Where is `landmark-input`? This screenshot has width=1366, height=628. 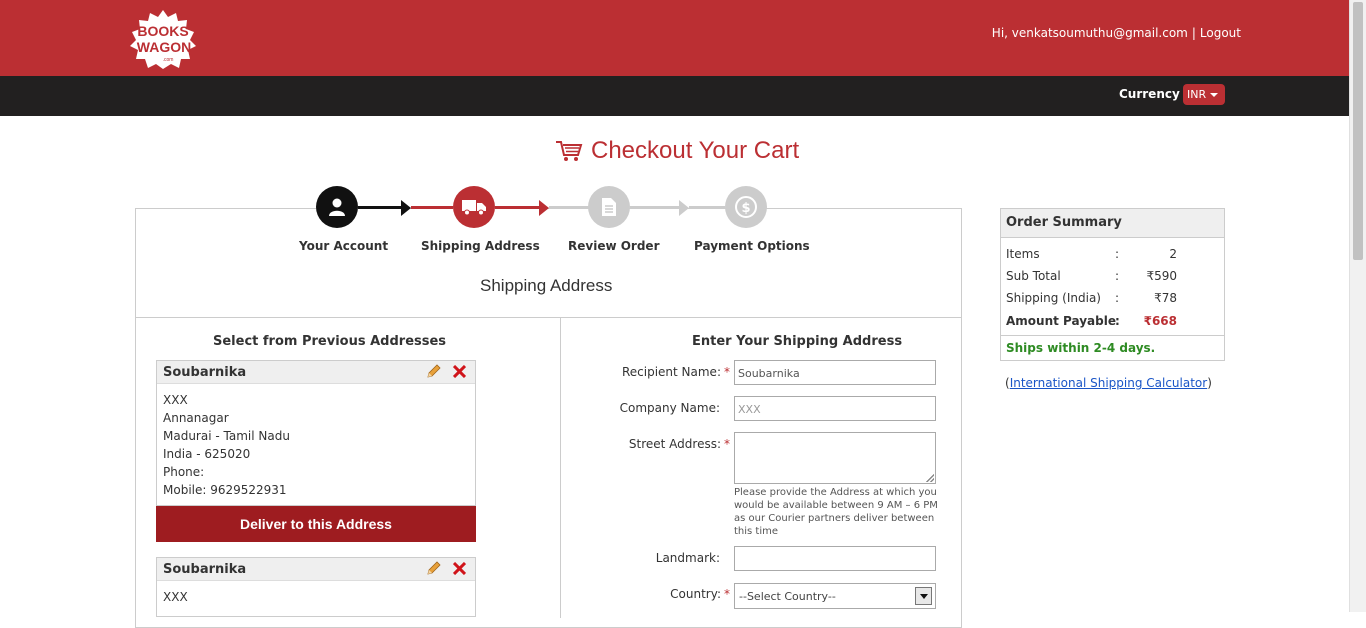
landmark-input is located at coordinates (835, 558).